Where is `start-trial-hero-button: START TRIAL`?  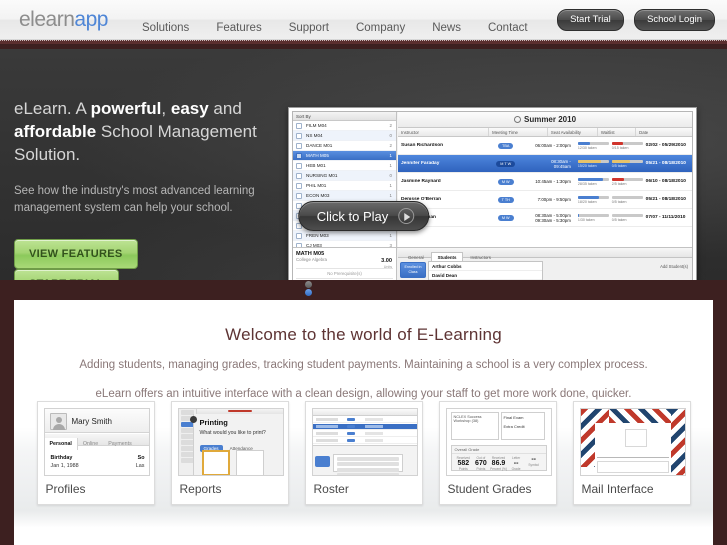
start-trial-hero-button: START TRIAL is located at coordinates (66, 274).